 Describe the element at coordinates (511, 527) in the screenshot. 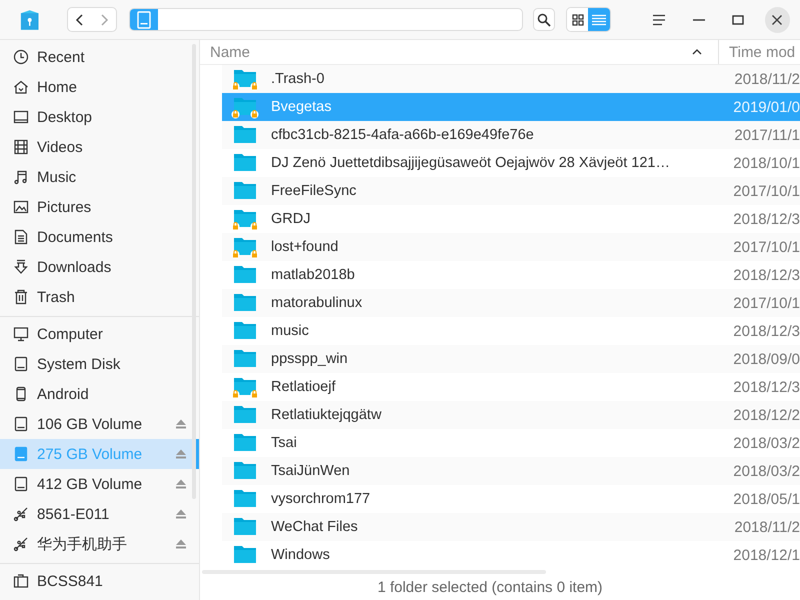

I see `file-row: WeChat Files 2018/11/2` at that location.